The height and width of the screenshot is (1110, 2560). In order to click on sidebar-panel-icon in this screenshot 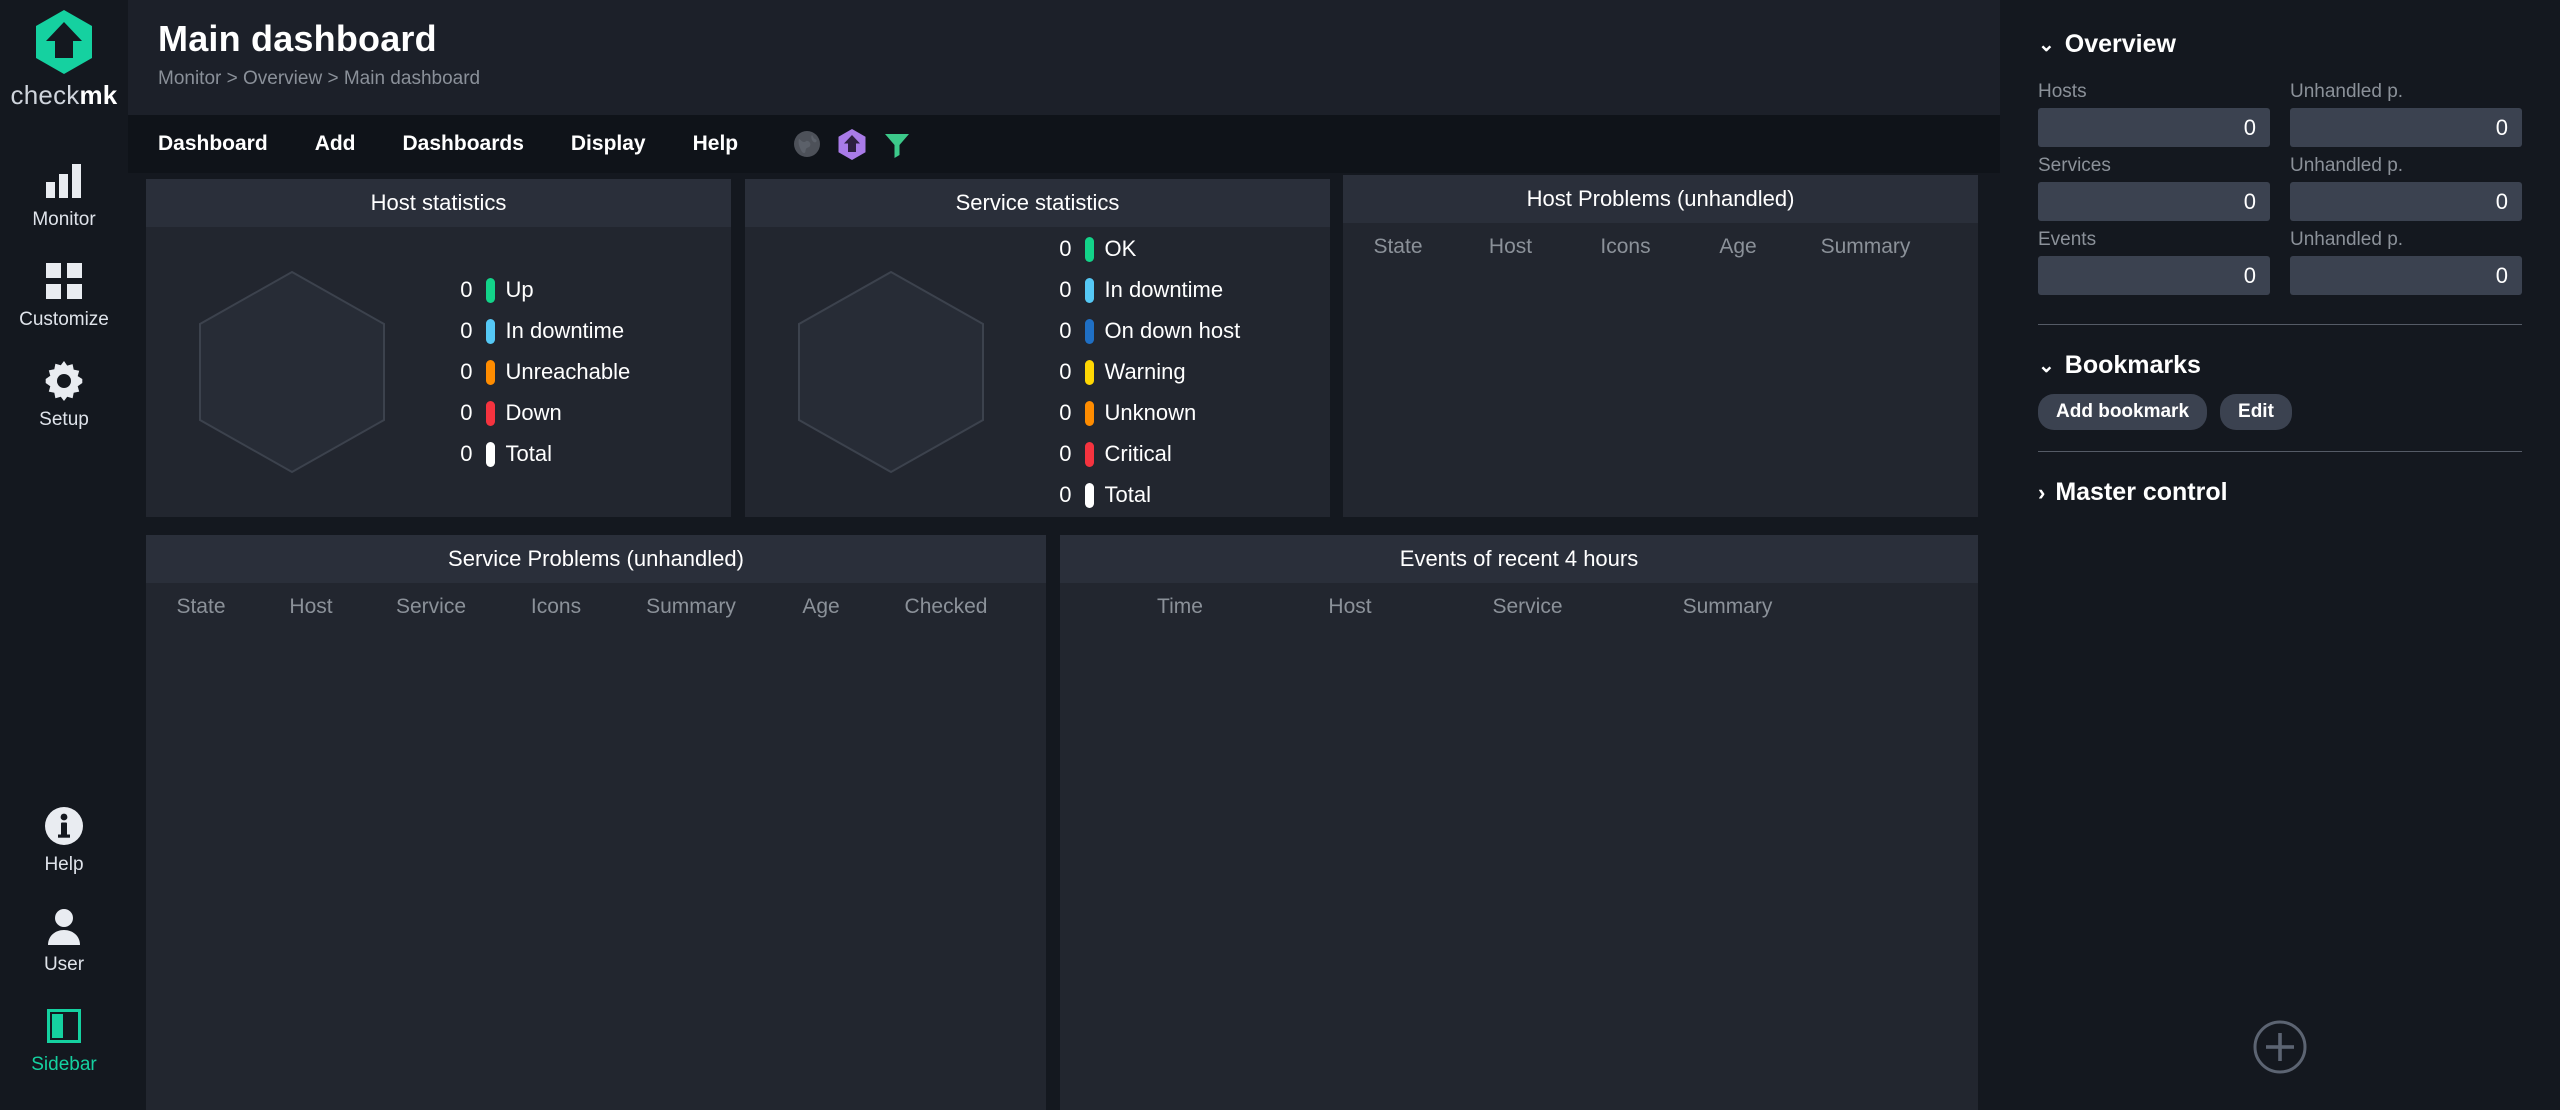, I will do `click(64, 1026)`.